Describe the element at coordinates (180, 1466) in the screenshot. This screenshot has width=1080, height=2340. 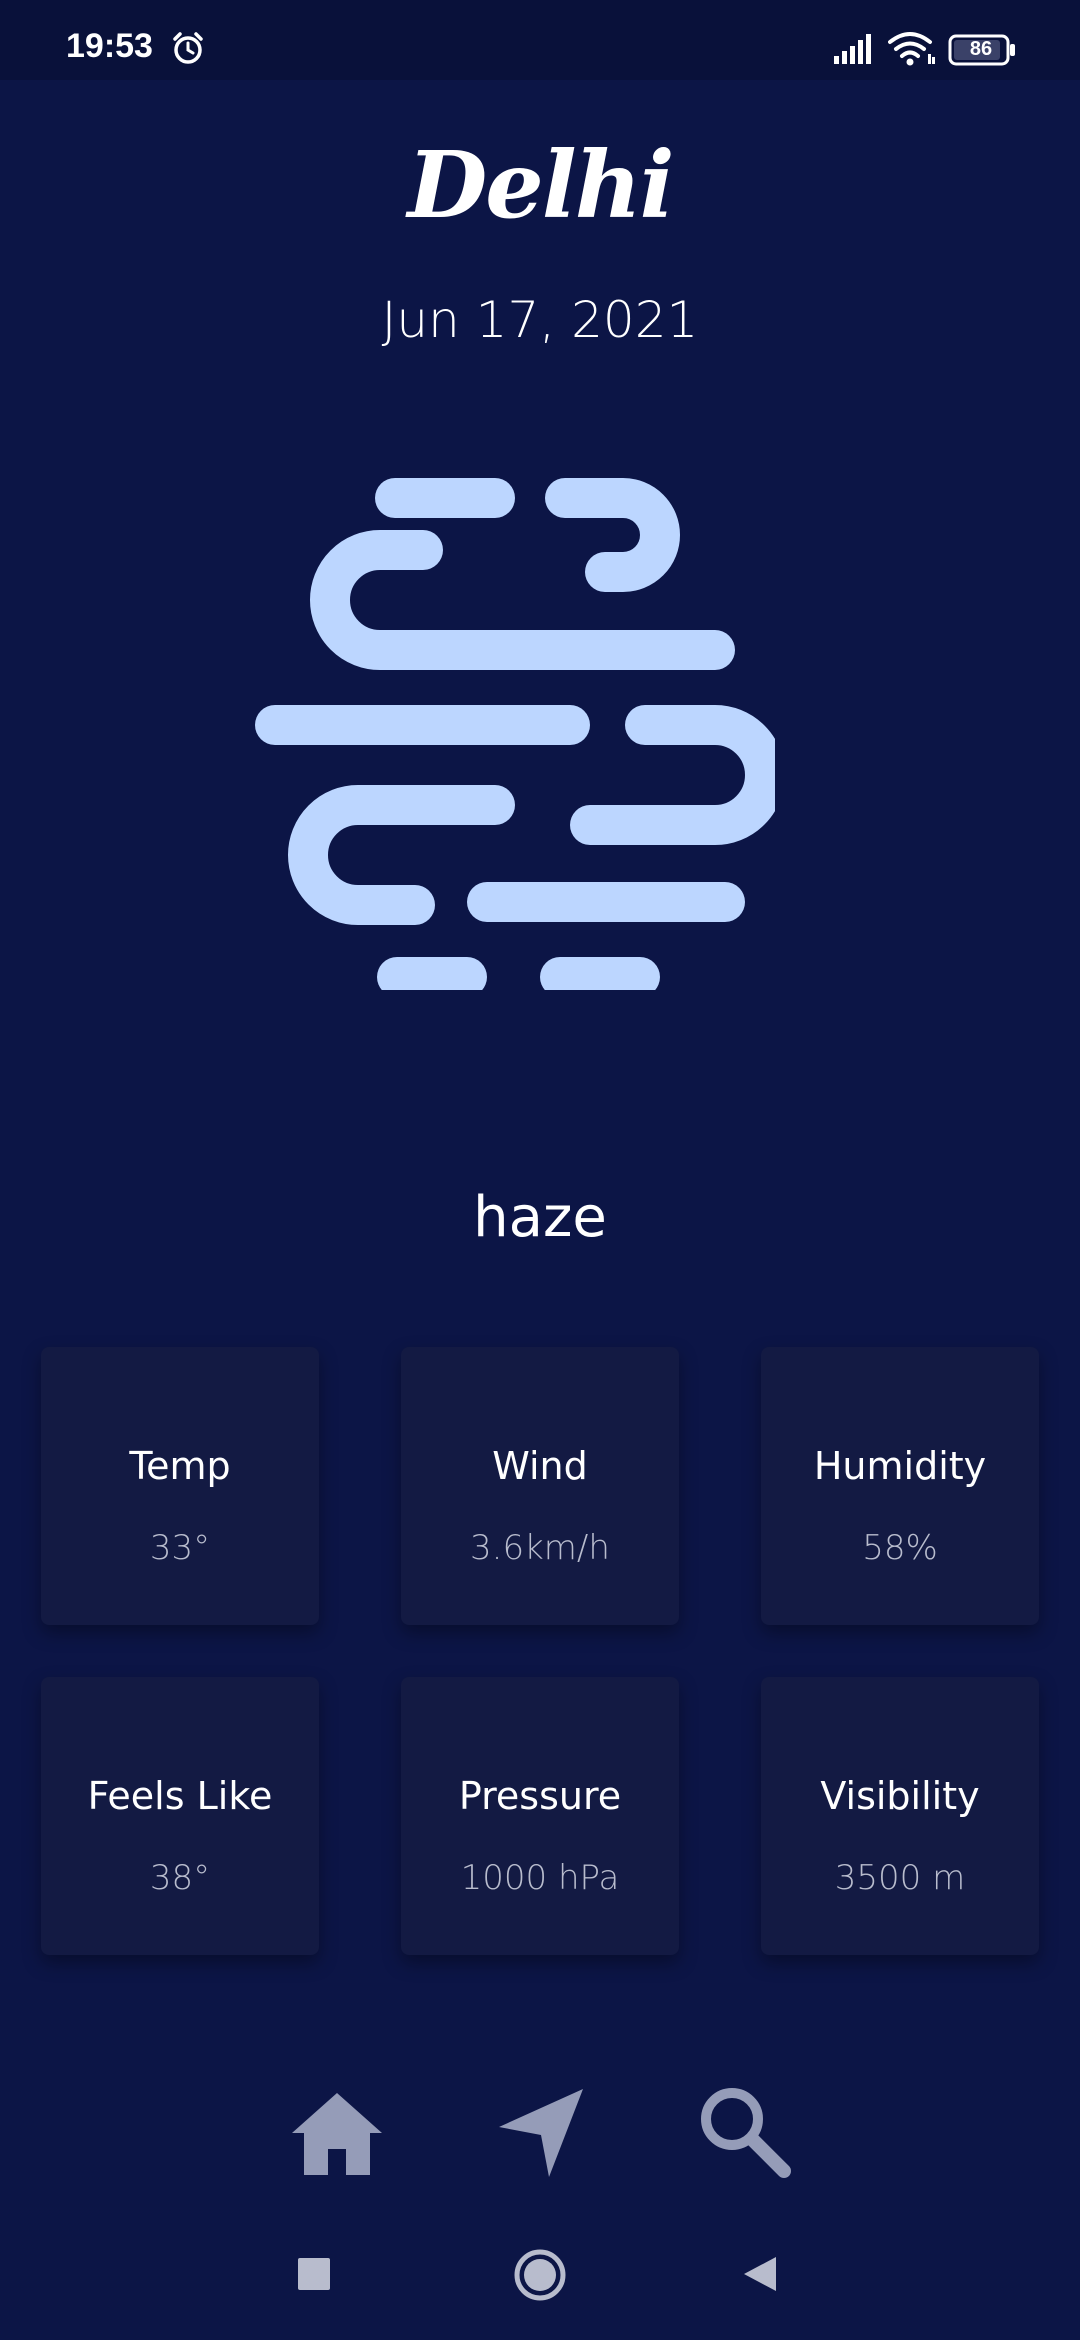
I see `stat-label: Temp` at that location.